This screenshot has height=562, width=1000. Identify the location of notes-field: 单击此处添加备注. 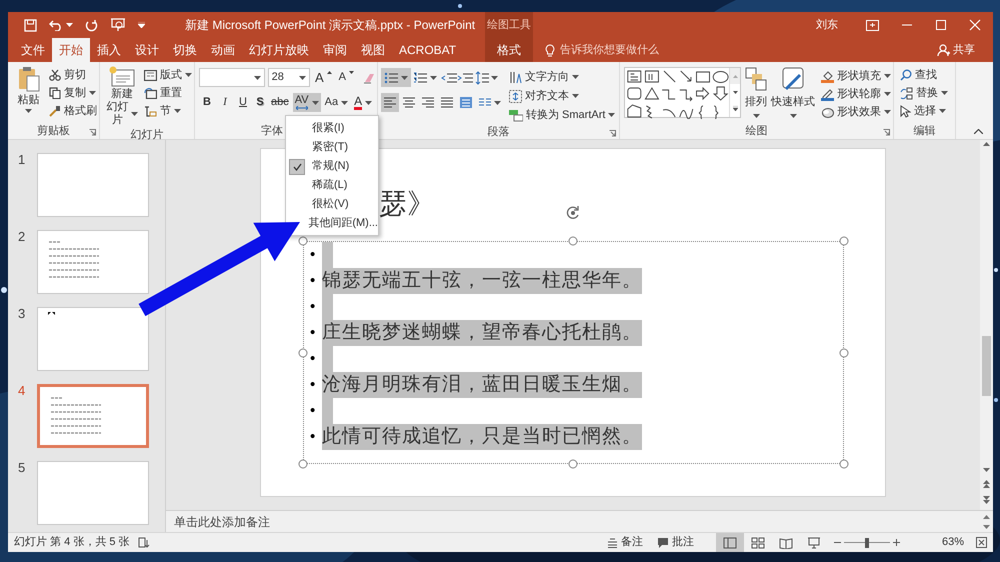
(574, 521).